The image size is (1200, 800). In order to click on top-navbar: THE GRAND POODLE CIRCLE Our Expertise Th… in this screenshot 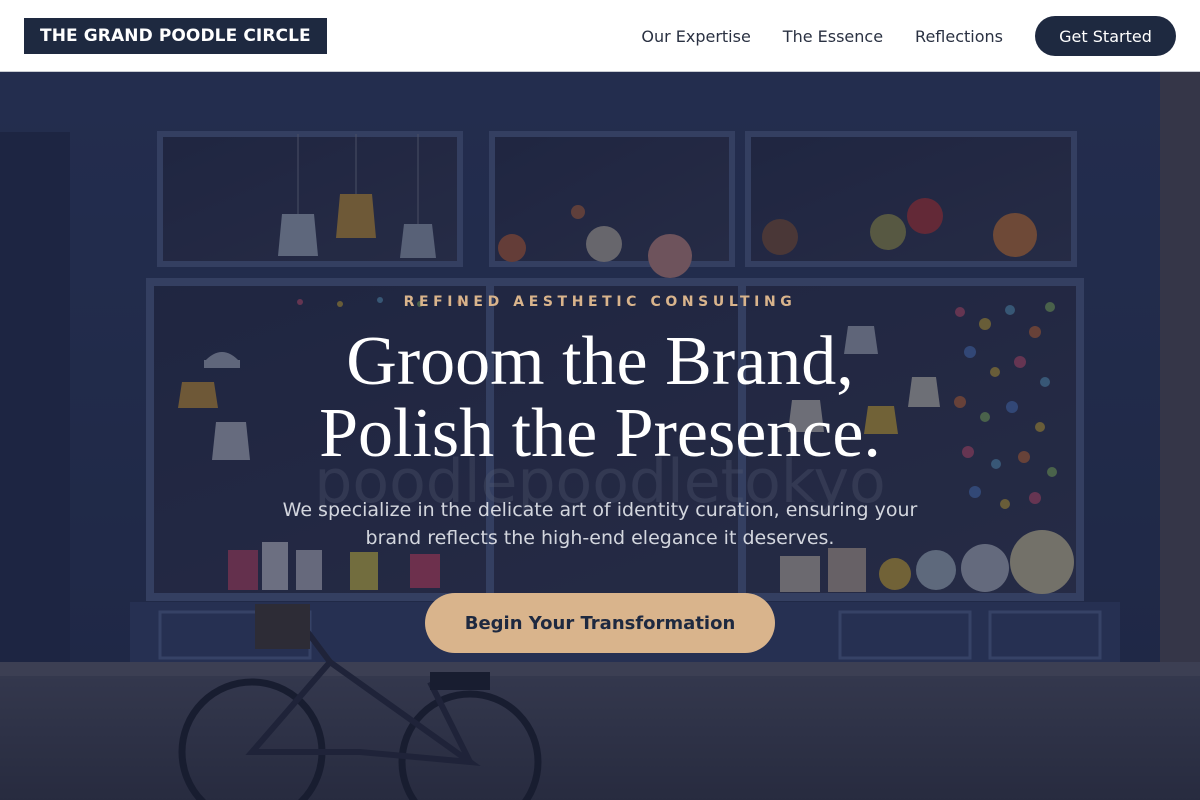, I will do `click(600, 36)`.